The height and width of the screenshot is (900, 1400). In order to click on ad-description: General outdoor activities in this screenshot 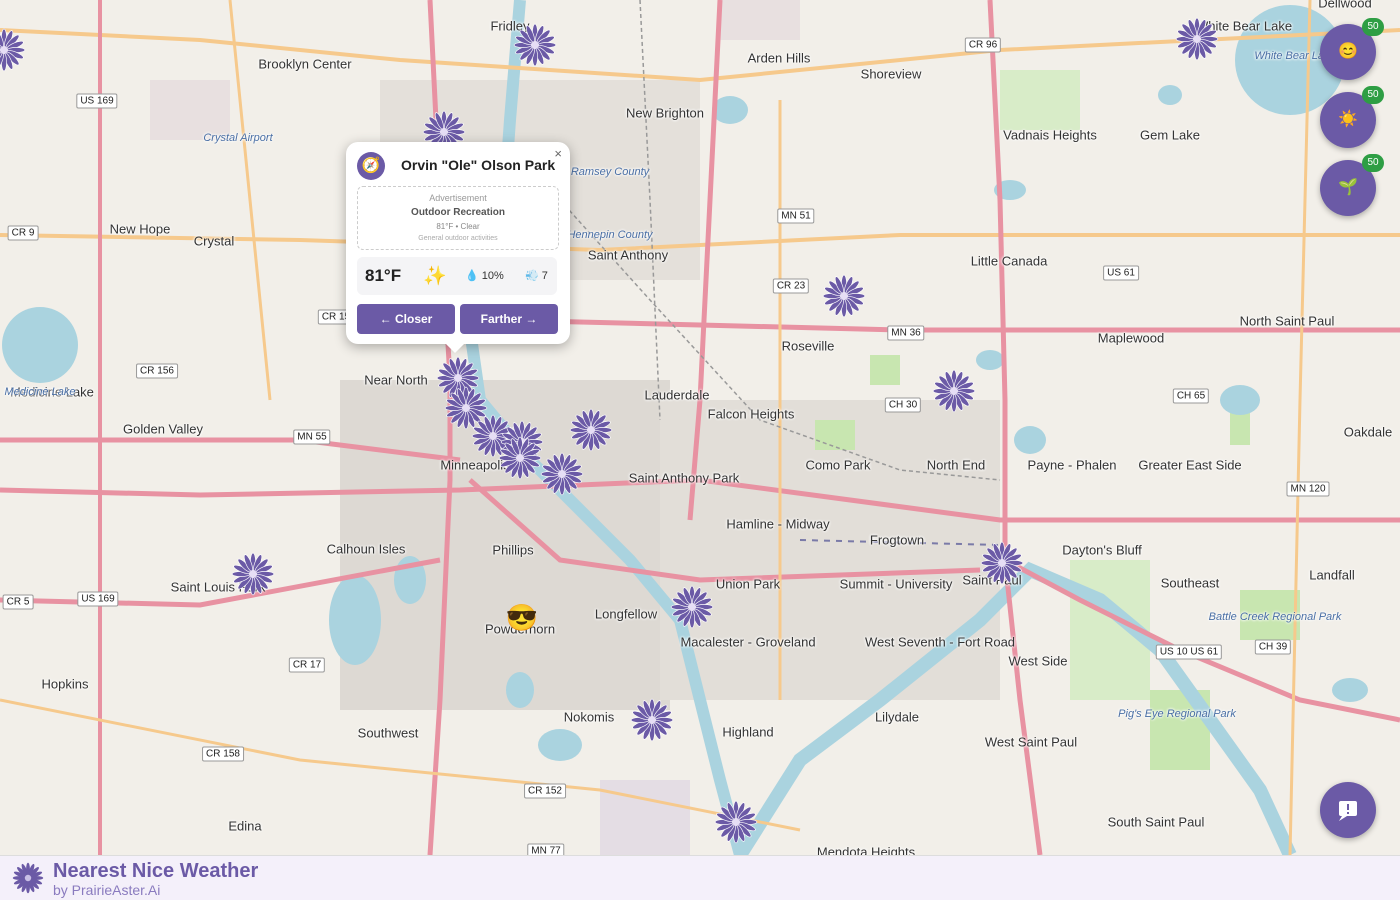, I will do `click(458, 238)`.